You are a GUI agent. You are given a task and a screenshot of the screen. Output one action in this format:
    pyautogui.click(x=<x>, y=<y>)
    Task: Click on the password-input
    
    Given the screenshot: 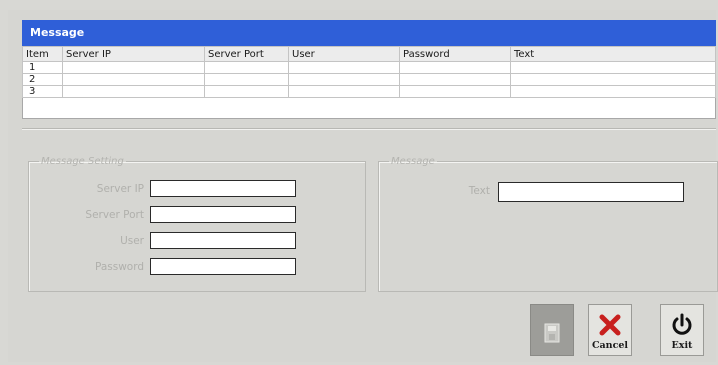 What is the action you would take?
    pyautogui.click(x=223, y=266)
    